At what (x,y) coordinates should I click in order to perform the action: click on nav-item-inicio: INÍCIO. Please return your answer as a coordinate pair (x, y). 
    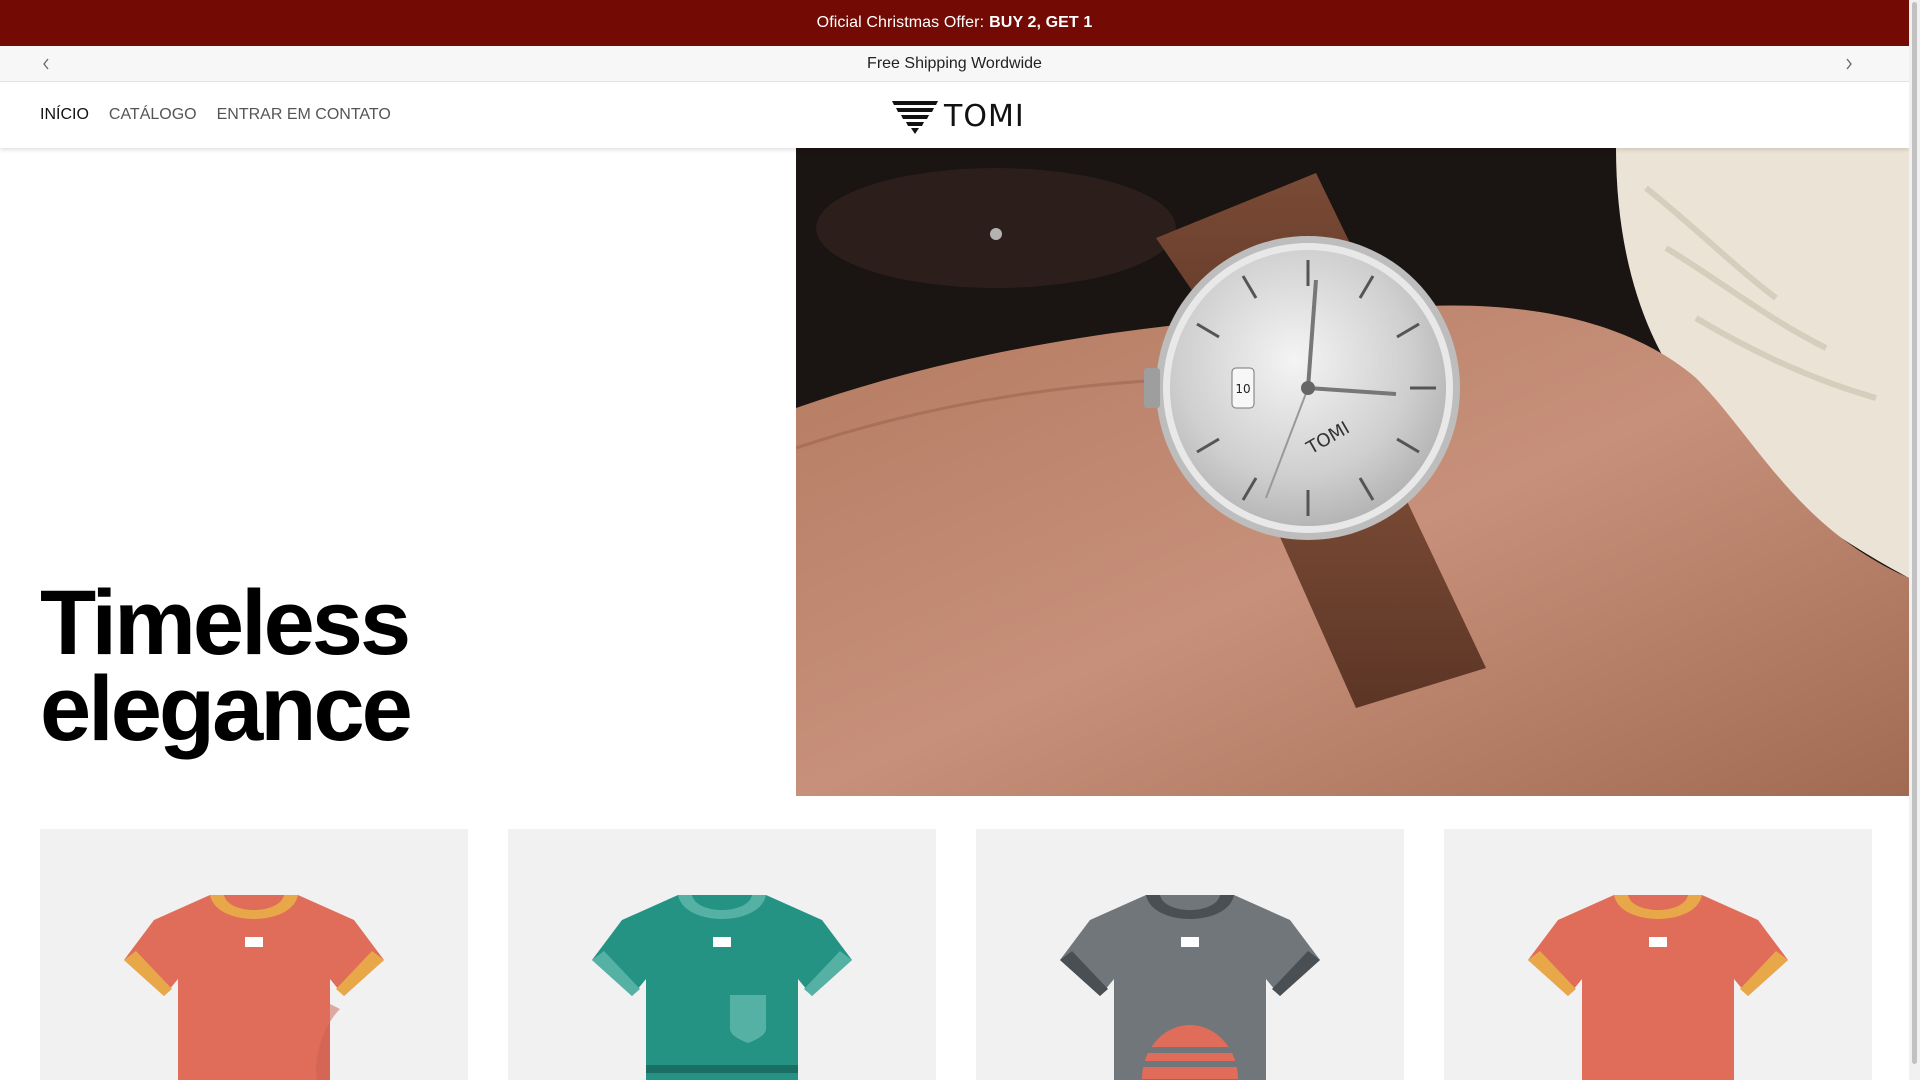
    Looking at the image, I should click on (64, 115).